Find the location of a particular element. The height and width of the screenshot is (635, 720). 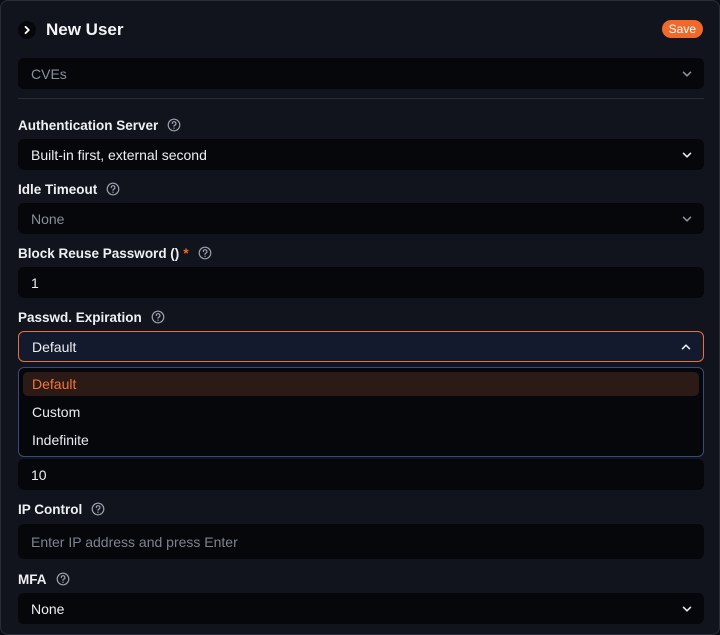

idle-timeout-label: Idle Timeout is located at coordinates (69, 189).